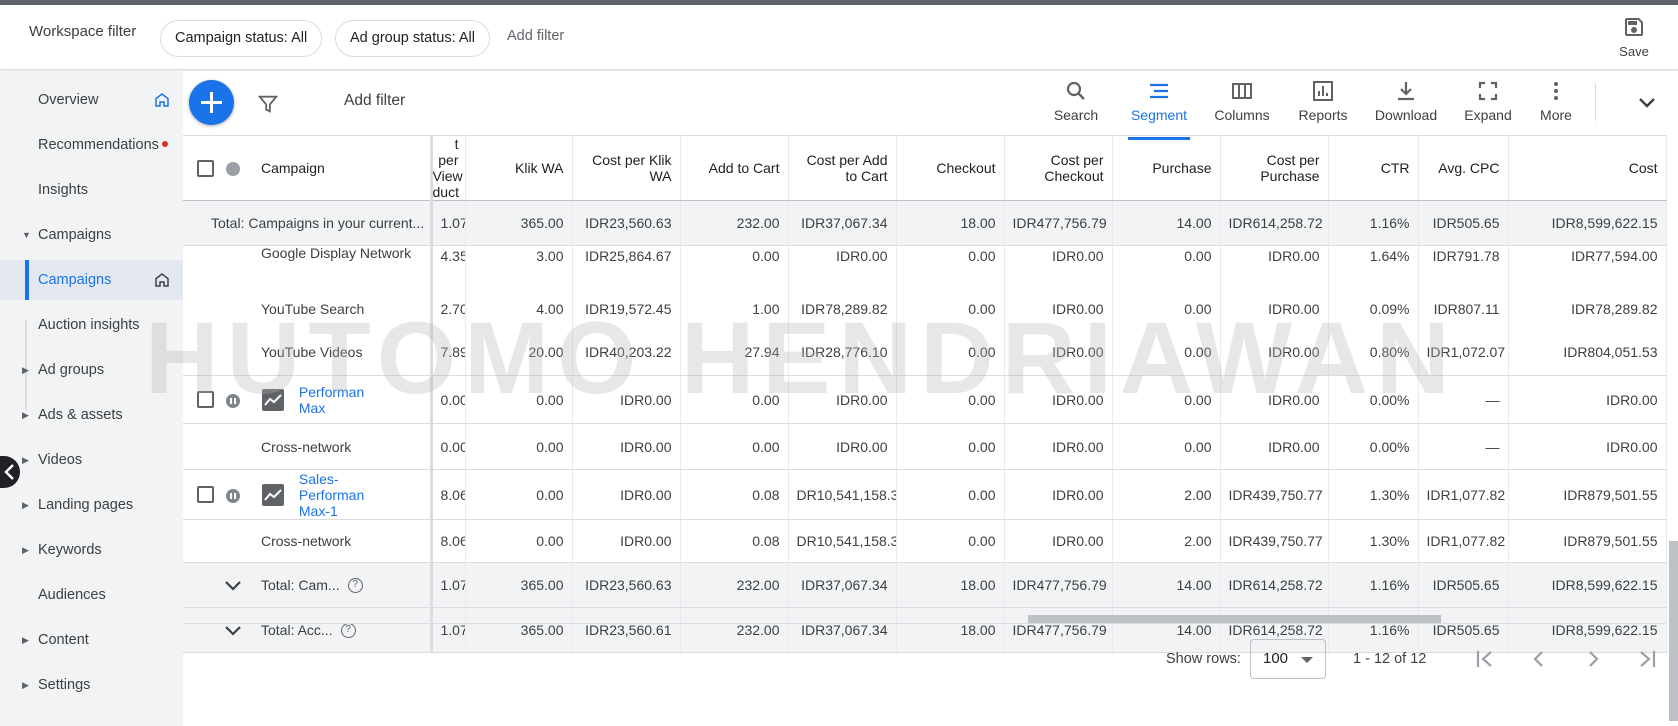 This screenshot has height=726, width=1678. I want to click on filter-icon, so click(268, 104).